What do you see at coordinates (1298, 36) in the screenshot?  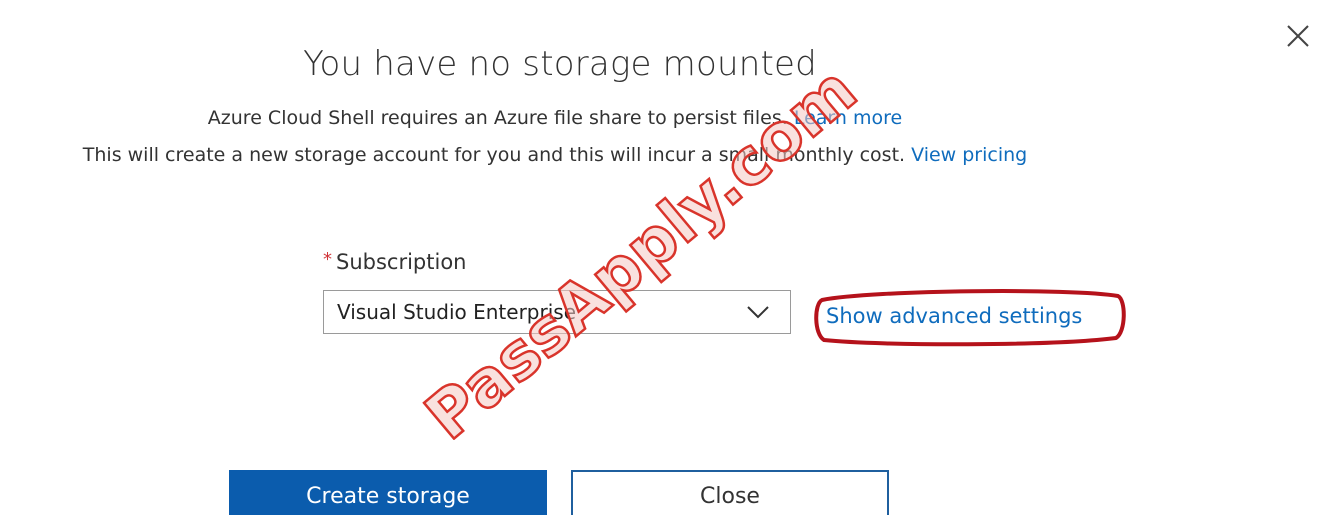 I see `close-icon` at bounding box center [1298, 36].